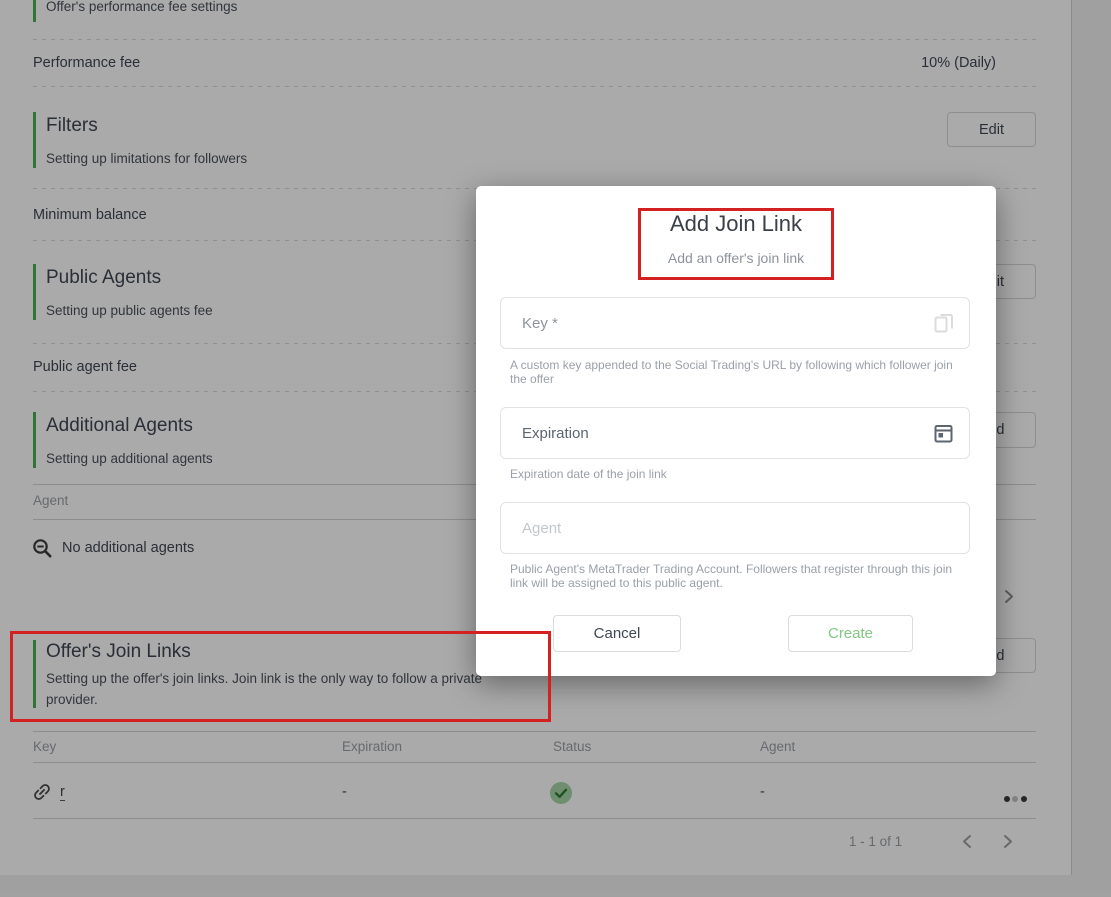  I want to click on create-button: Create, so click(850, 633).